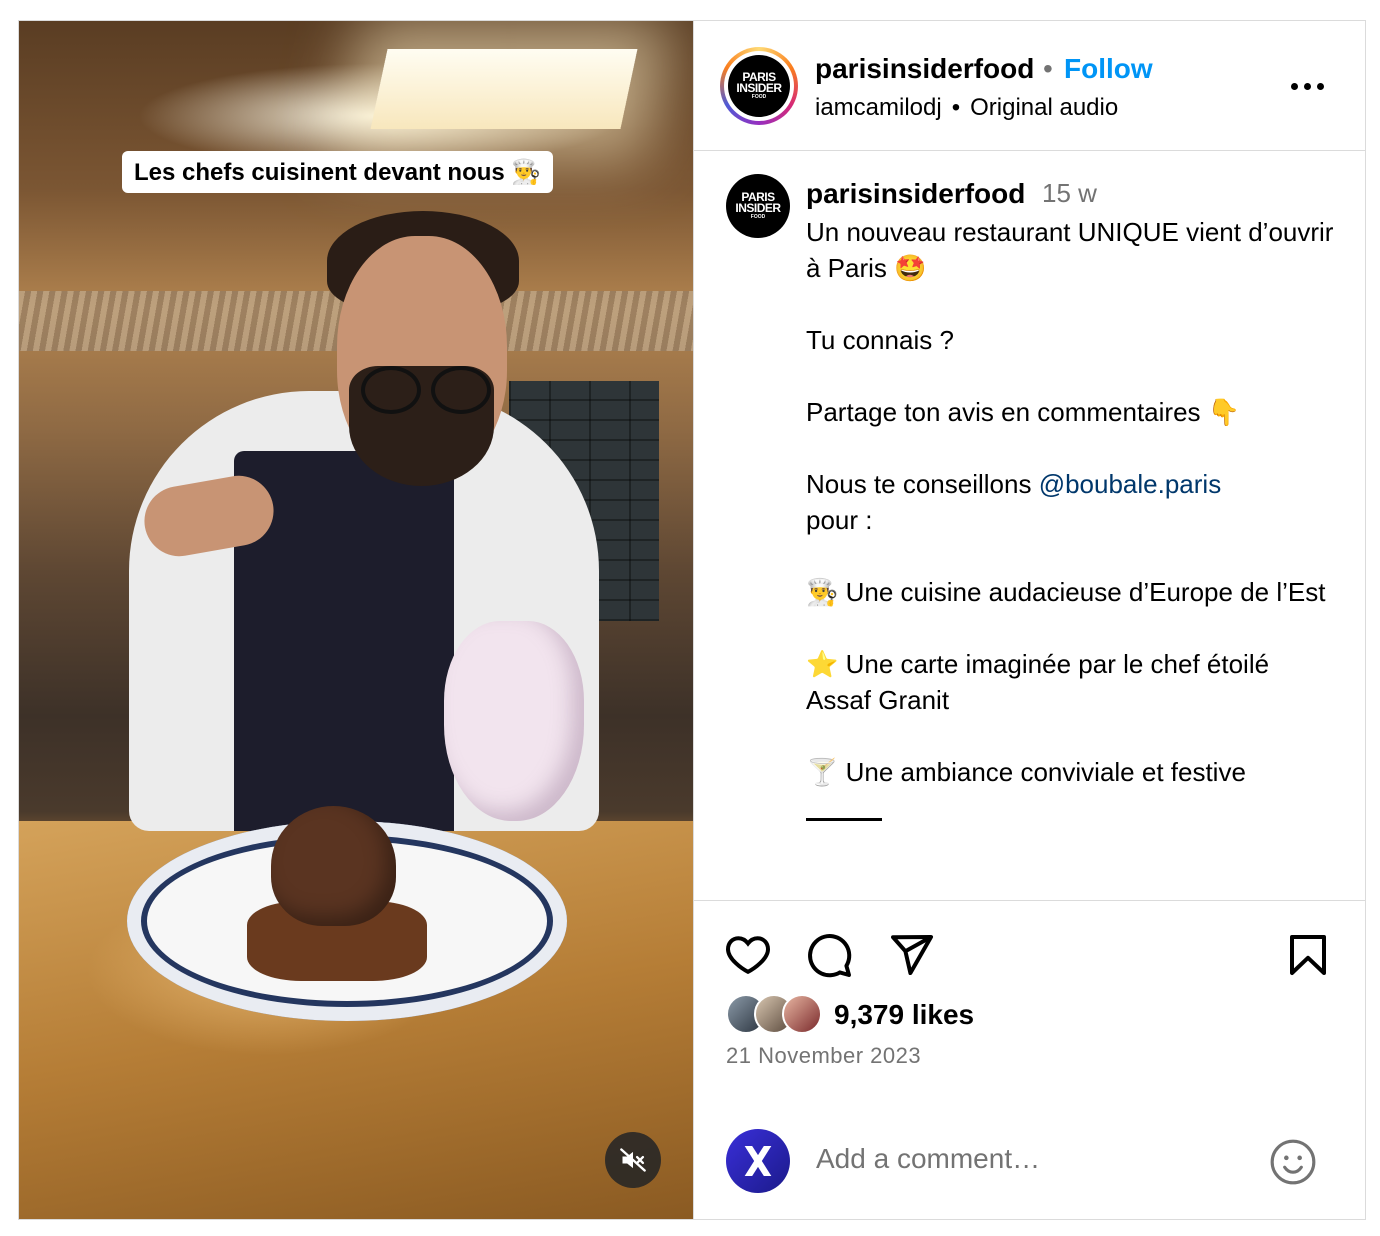 This screenshot has width=1380, height=1236. I want to click on profile-avatar: PARIS INSIDER FOOD, so click(759, 86).